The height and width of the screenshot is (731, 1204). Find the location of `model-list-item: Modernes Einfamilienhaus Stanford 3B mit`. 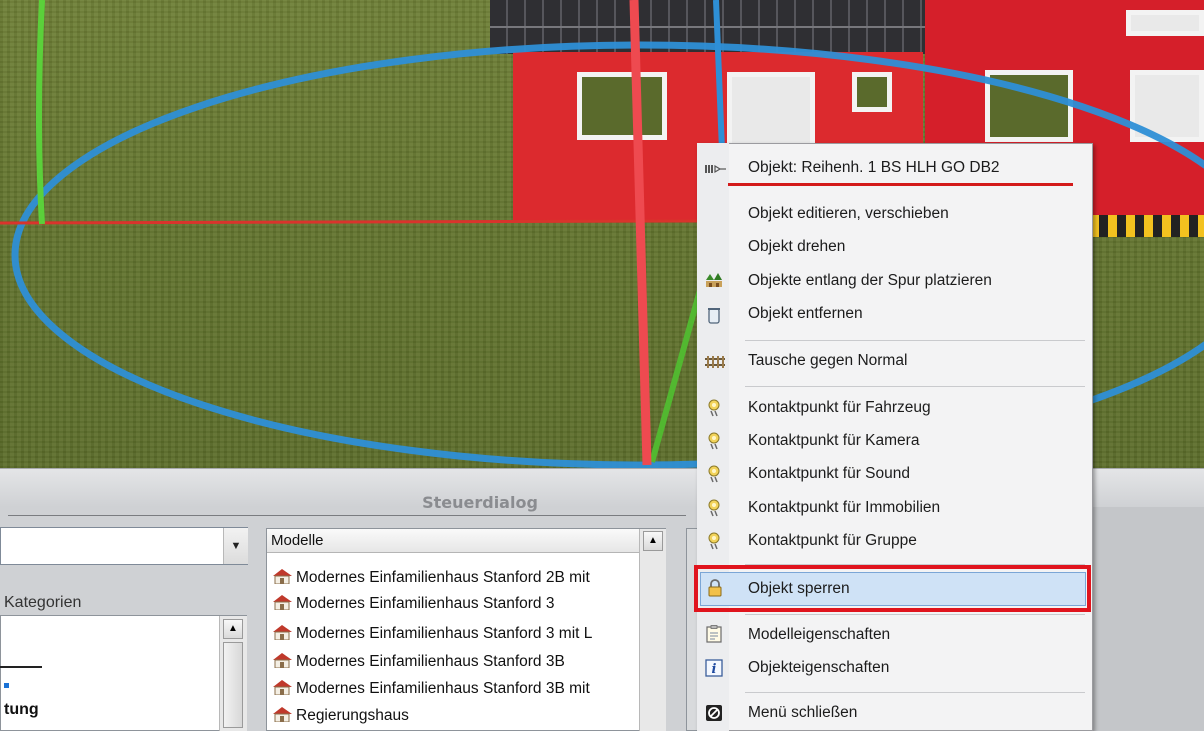

model-list-item: Modernes Einfamilienhaus Stanford 3B mit is located at coordinates (455, 688).